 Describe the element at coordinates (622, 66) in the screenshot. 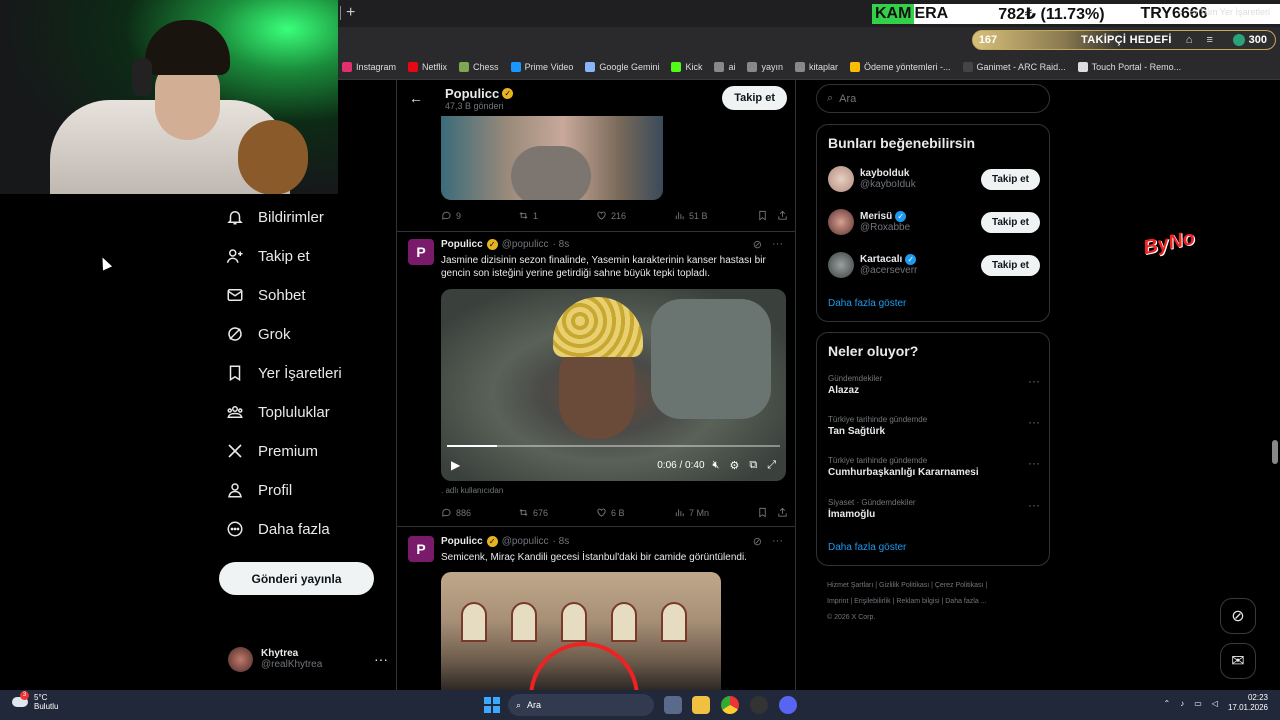

I see `bookmark-item: Google Gemini` at that location.